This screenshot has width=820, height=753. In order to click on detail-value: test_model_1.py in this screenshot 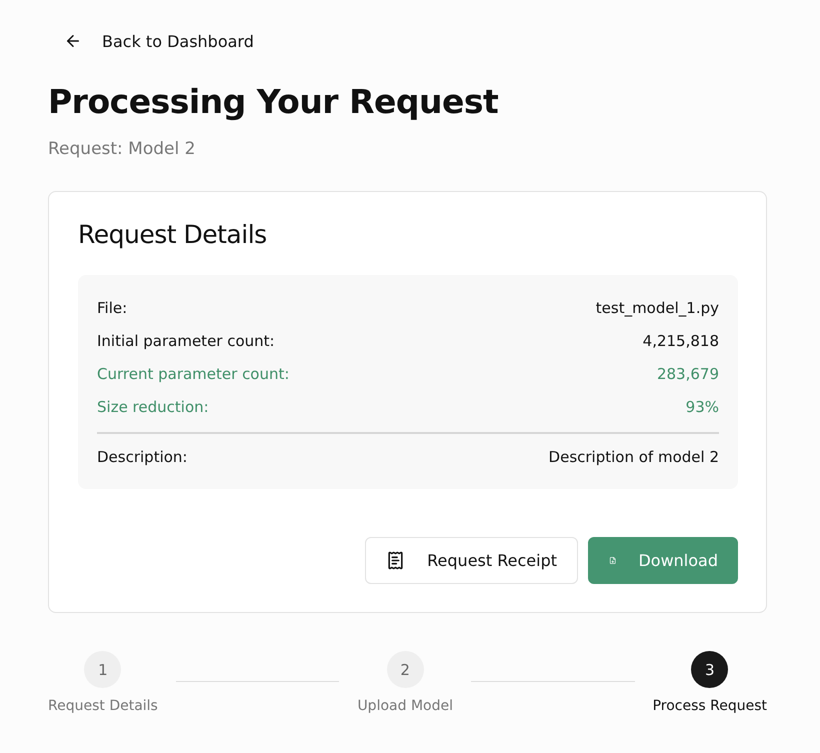, I will do `click(657, 307)`.